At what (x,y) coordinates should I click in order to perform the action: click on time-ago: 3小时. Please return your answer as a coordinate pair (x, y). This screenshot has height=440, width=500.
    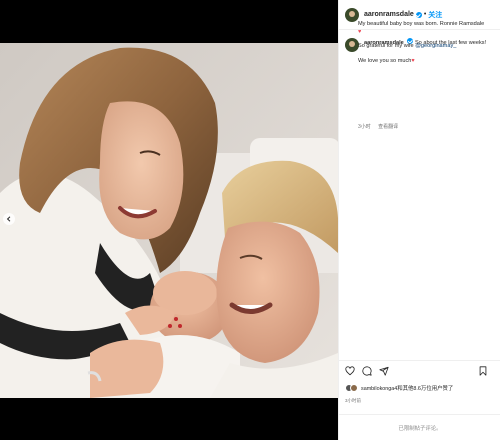
    Looking at the image, I should click on (364, 127).